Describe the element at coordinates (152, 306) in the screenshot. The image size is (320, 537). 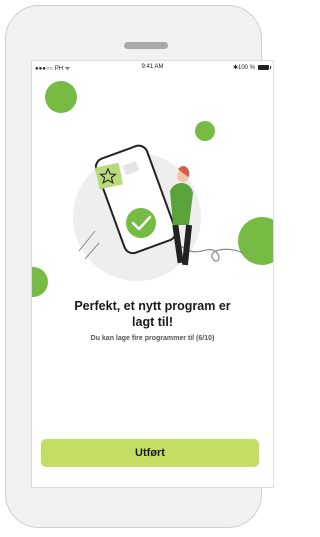
I see `success-title-line1: Perfekt, et nytt program er` at that location.